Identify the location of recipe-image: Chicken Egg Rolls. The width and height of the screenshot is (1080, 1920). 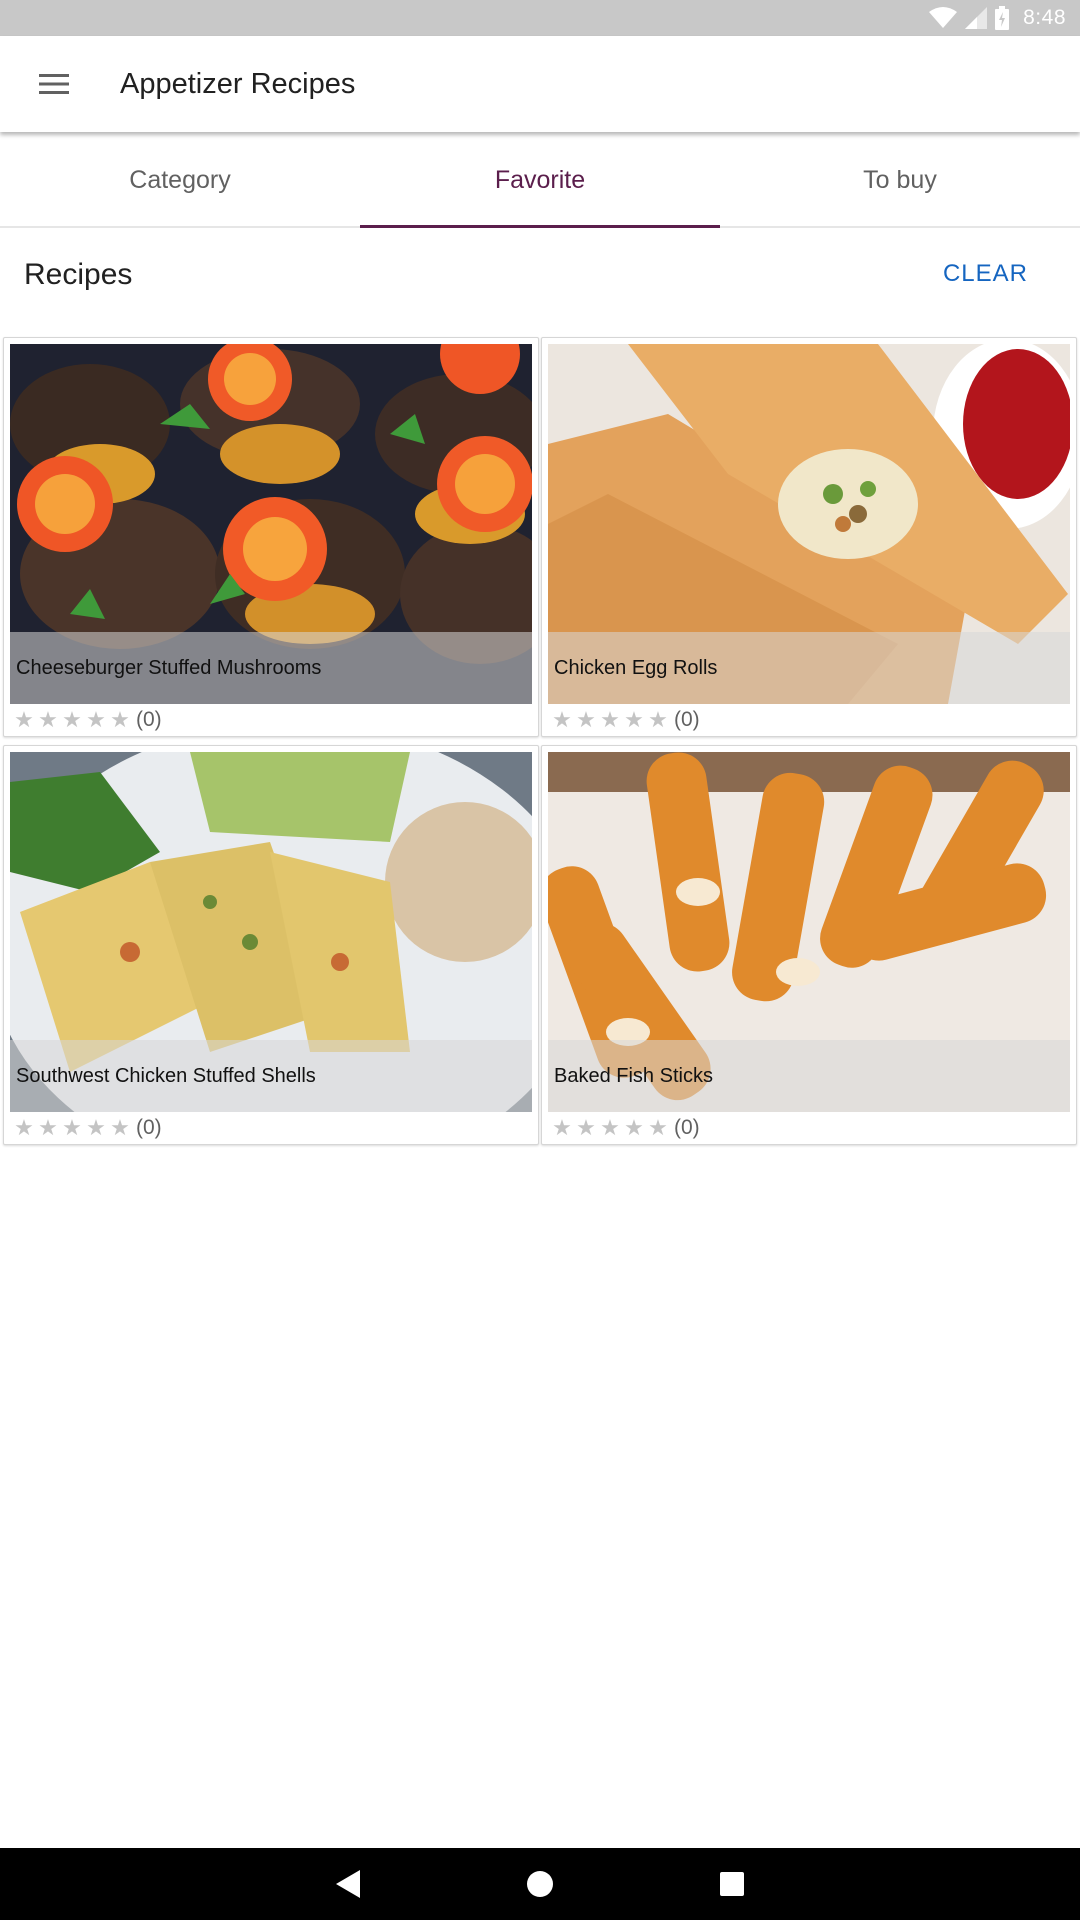
(809, 524).